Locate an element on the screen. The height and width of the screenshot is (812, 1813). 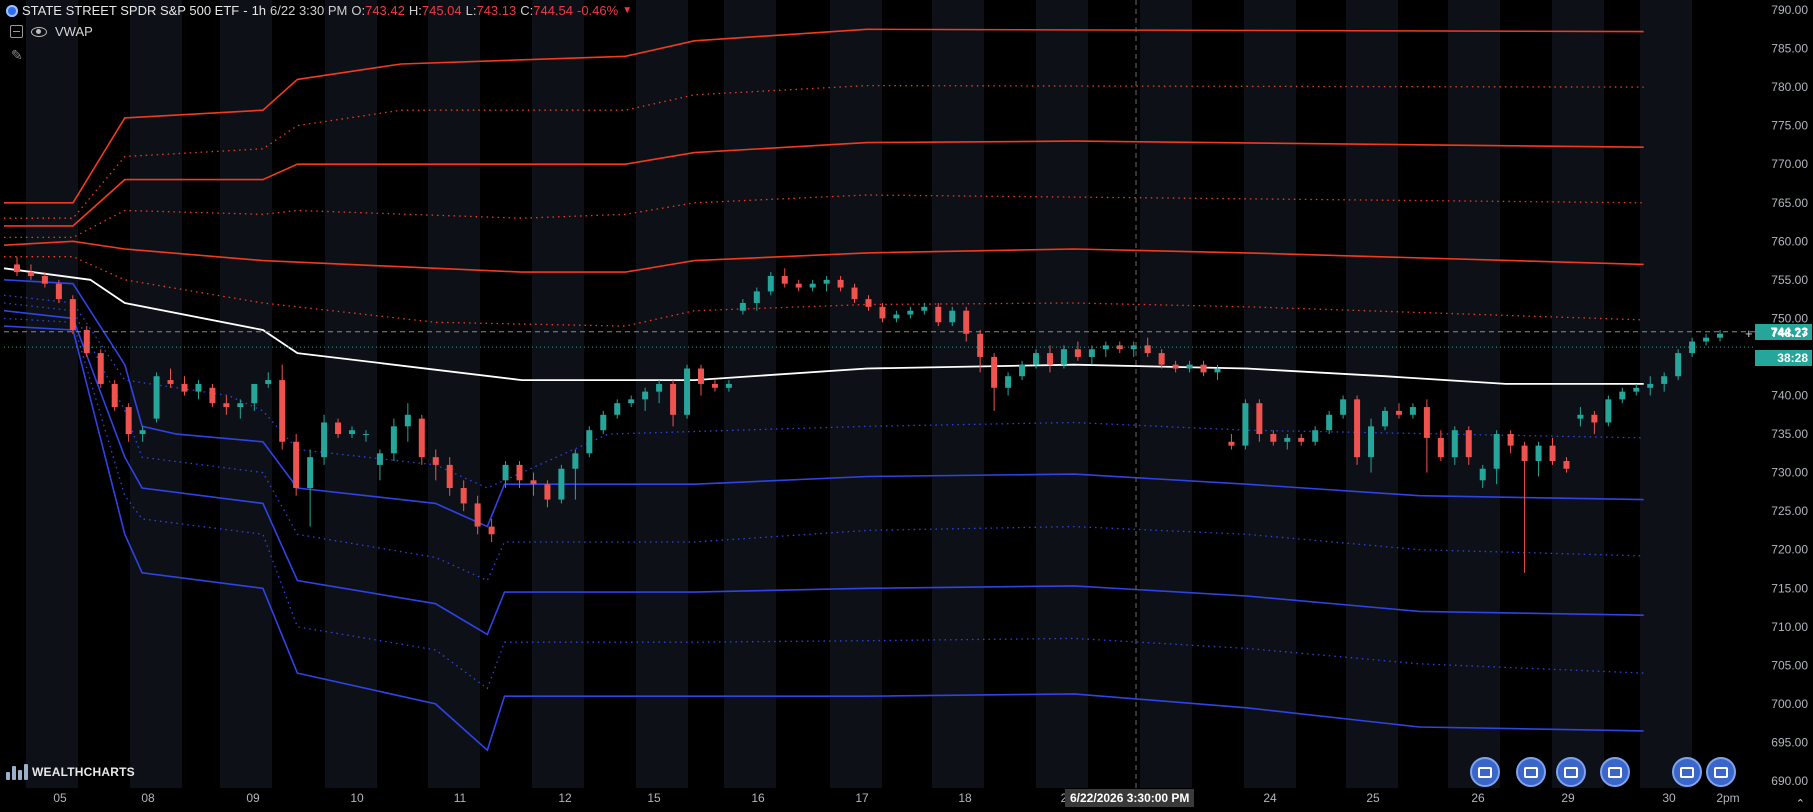
x-tick-label: 05 is located at coordinates (60, 798).